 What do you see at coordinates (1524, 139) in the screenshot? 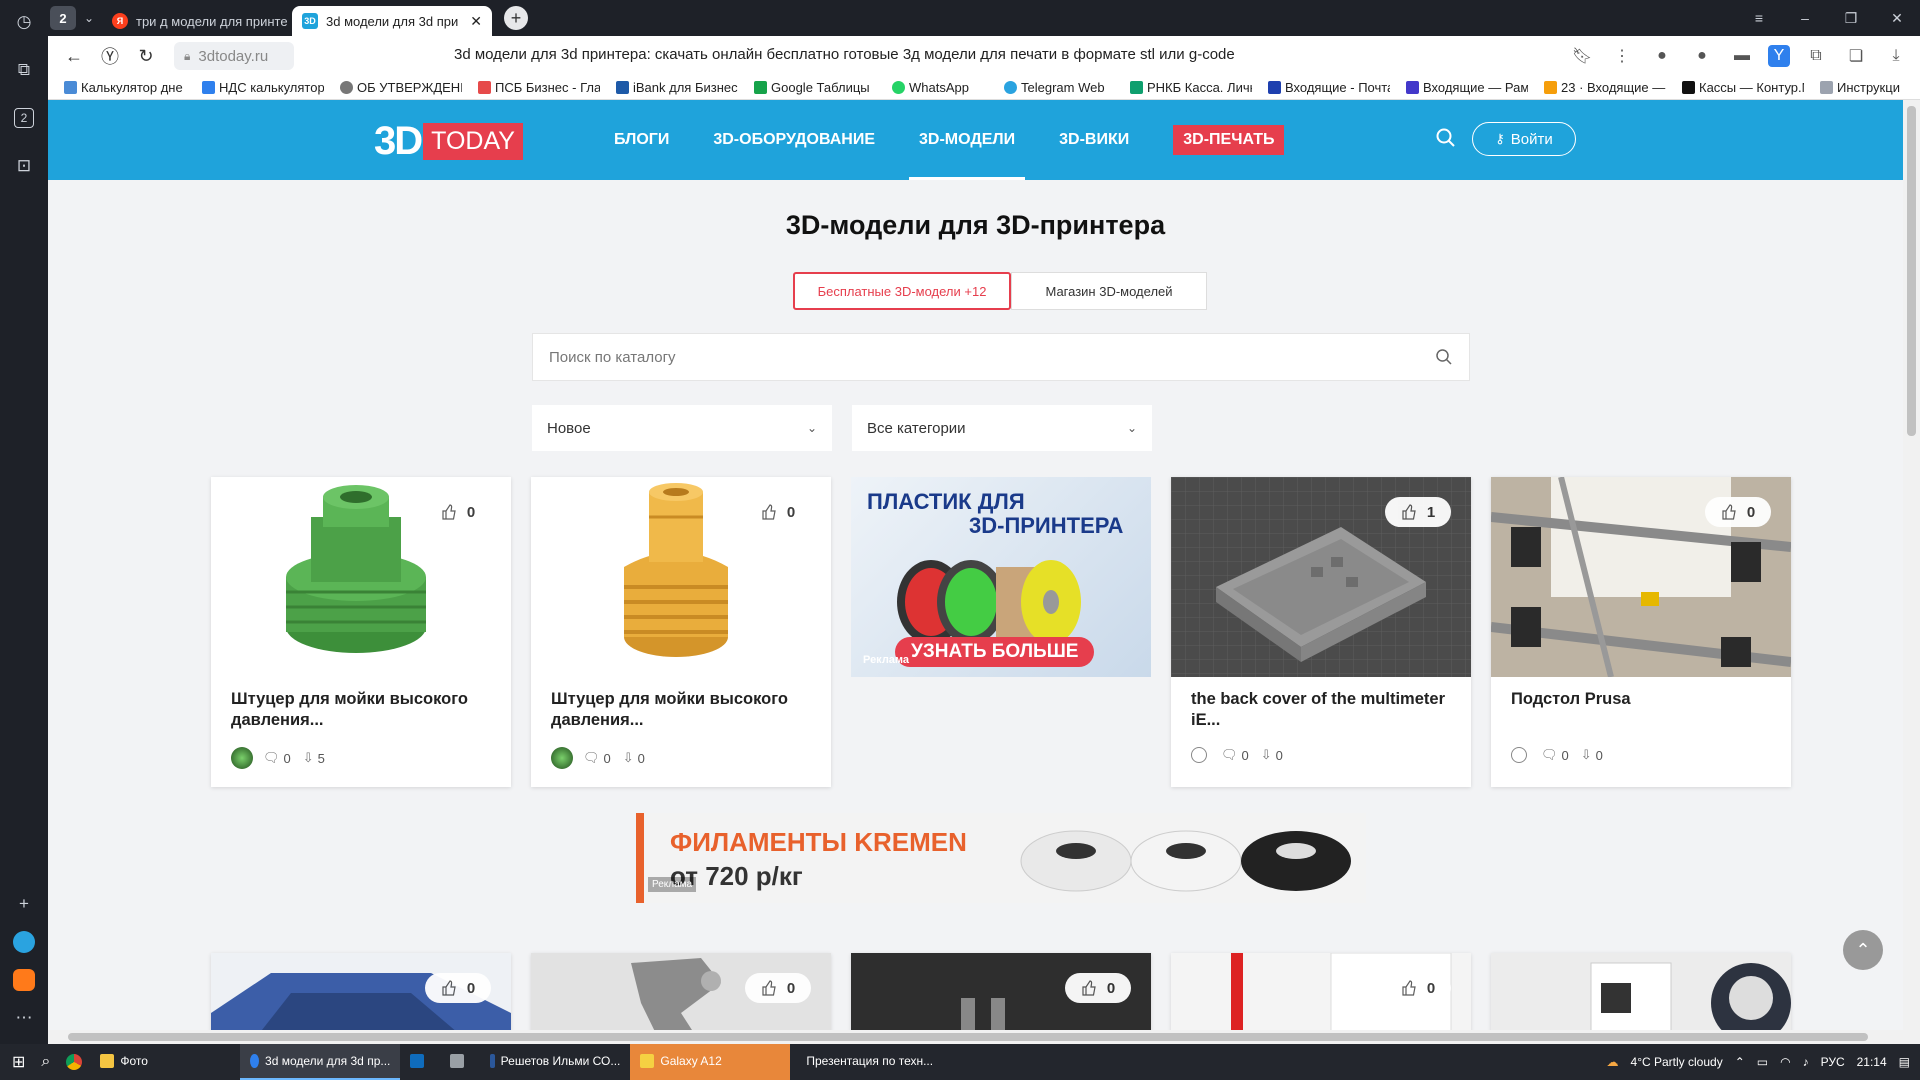
I see `login-button: ⚷ Войти` at bounding box center [1524, 139].